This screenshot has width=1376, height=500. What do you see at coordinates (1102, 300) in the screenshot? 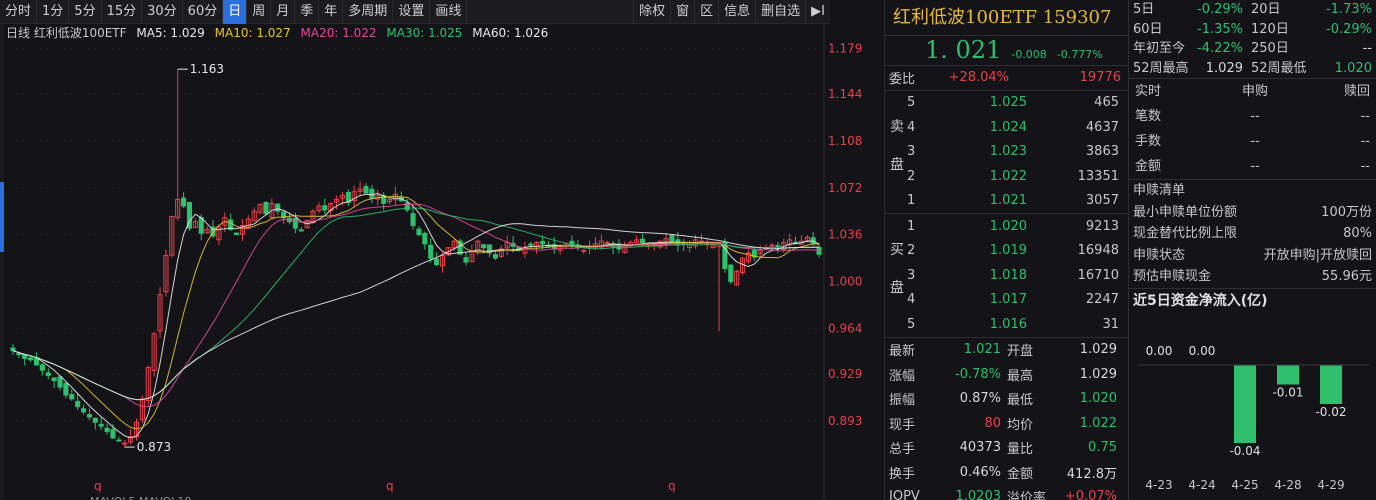
I see `buy-volume: 2247` at bounding box center [1102, 300].